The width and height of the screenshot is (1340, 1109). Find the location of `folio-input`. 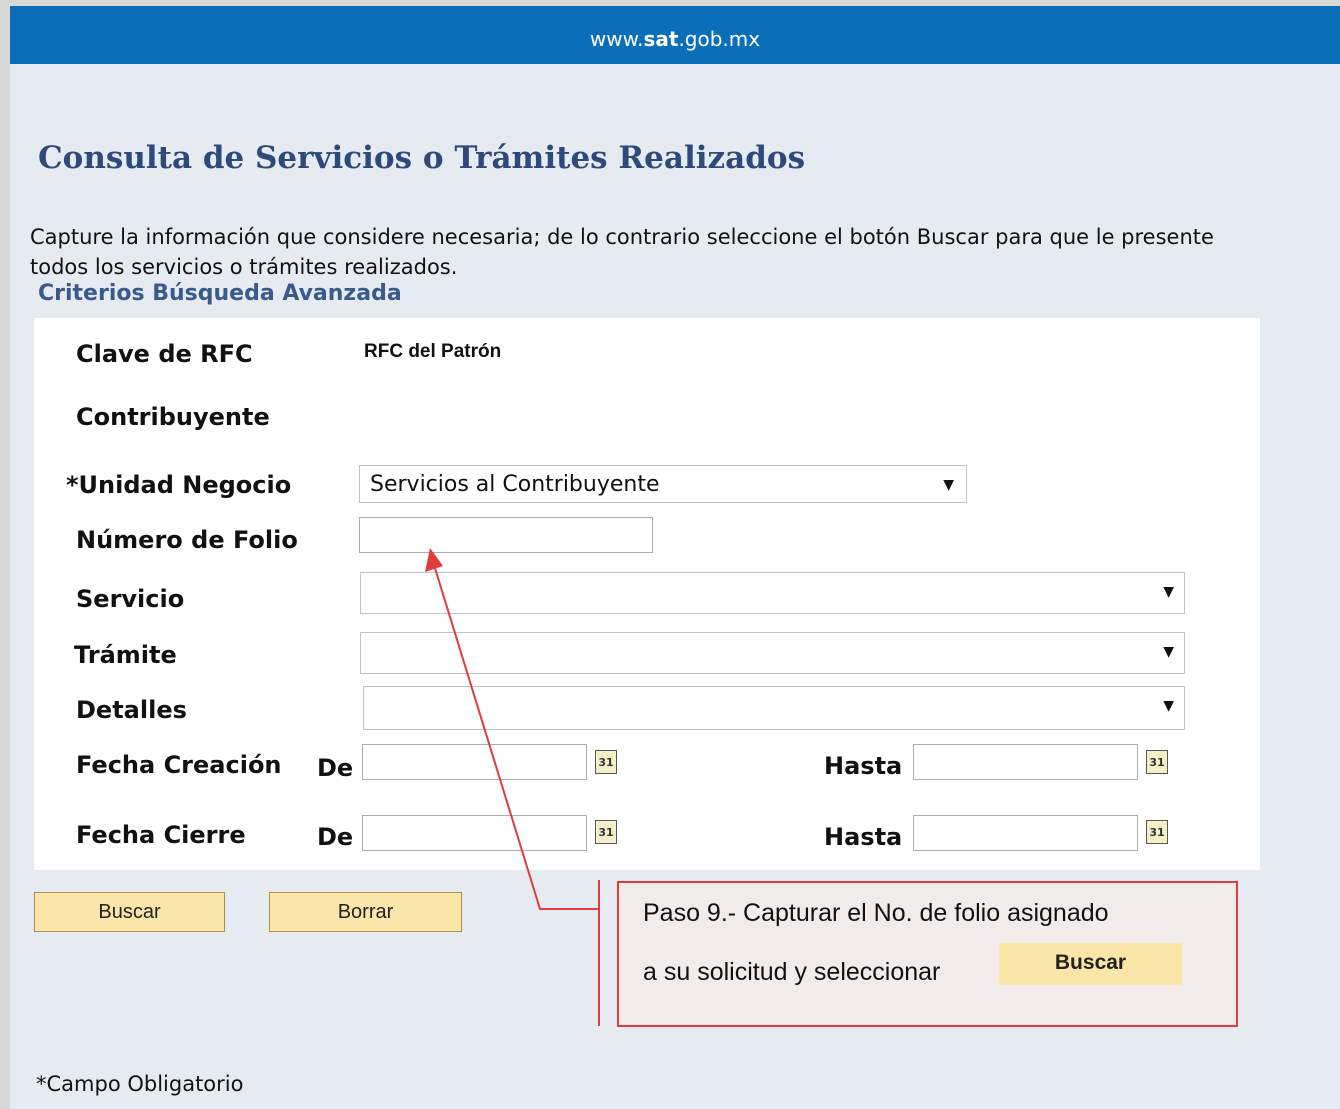

folio-input is located at coordinates (506, 535).